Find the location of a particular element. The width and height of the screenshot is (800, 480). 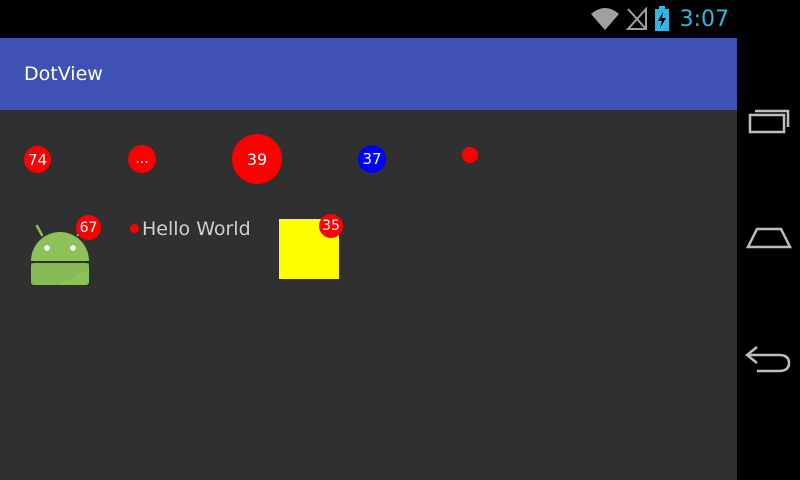

home-button is located at coordinates (768, 238).